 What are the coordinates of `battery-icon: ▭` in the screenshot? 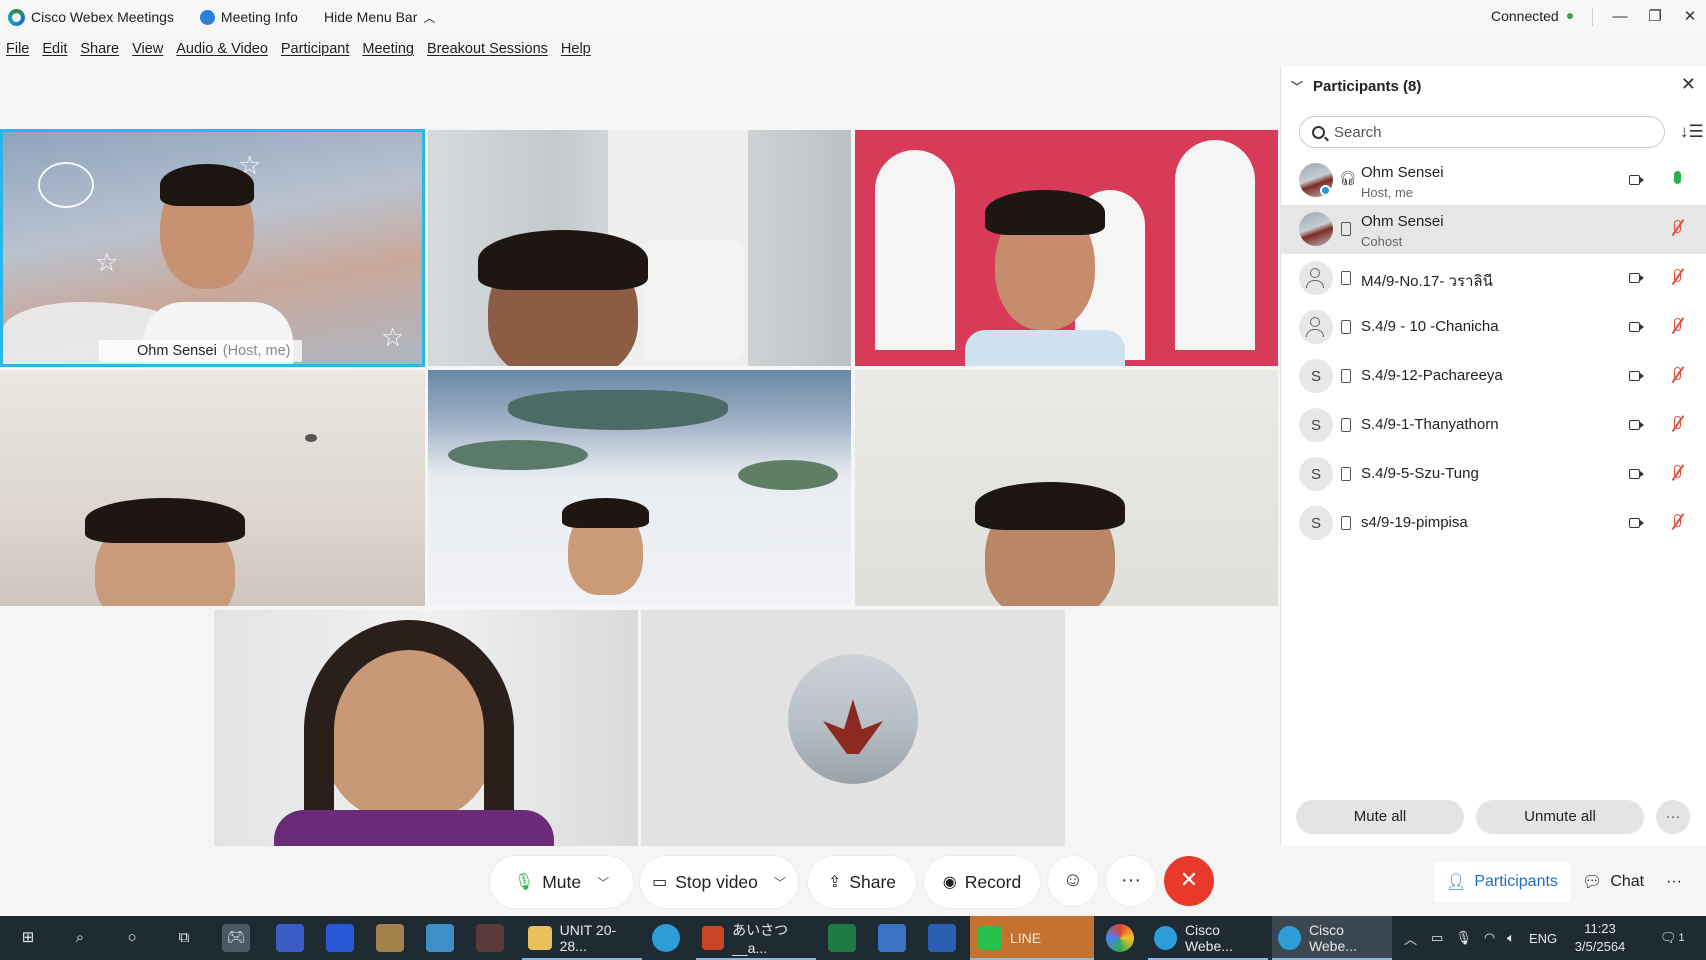 It's located at (1437, 938).